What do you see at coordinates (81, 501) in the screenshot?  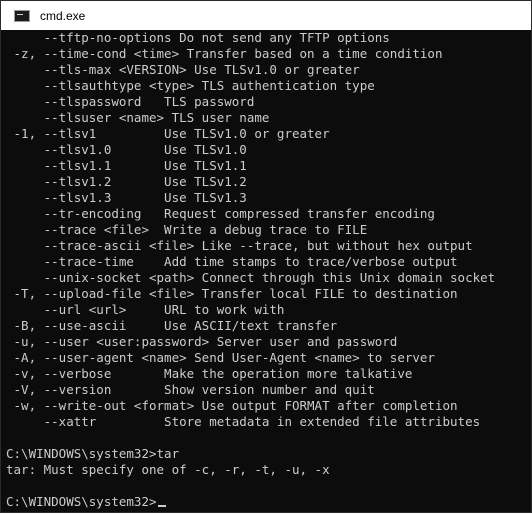 I see `prompt: C:\WINDOWS\system32>` at bounding box center [81, 501].